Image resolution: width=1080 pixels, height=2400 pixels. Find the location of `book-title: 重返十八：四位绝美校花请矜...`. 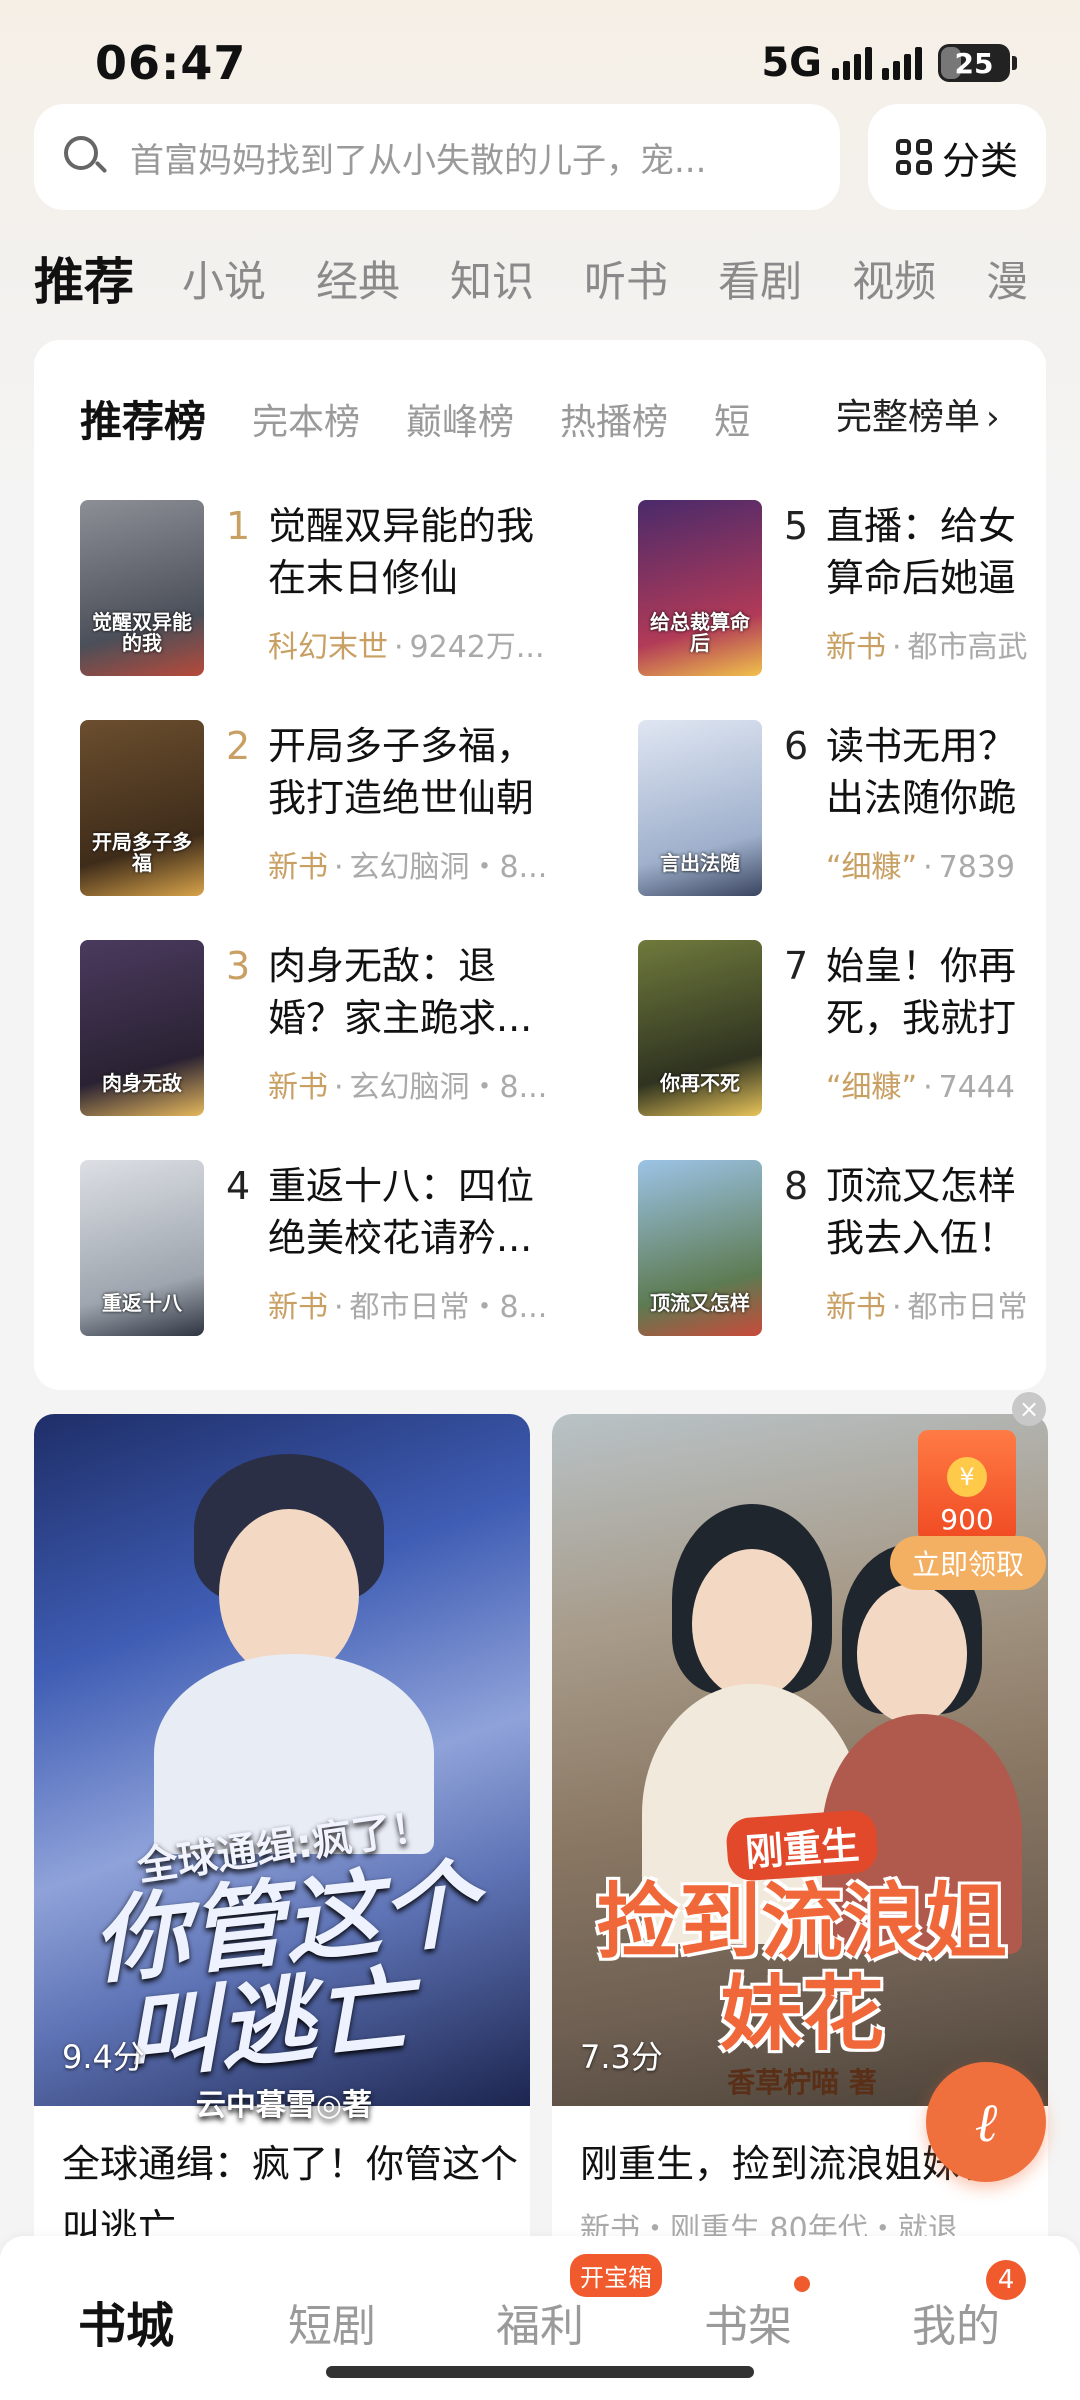

book-title: 重返十八：四位绝美校花请矜... is located at coordinates (401, 1212).